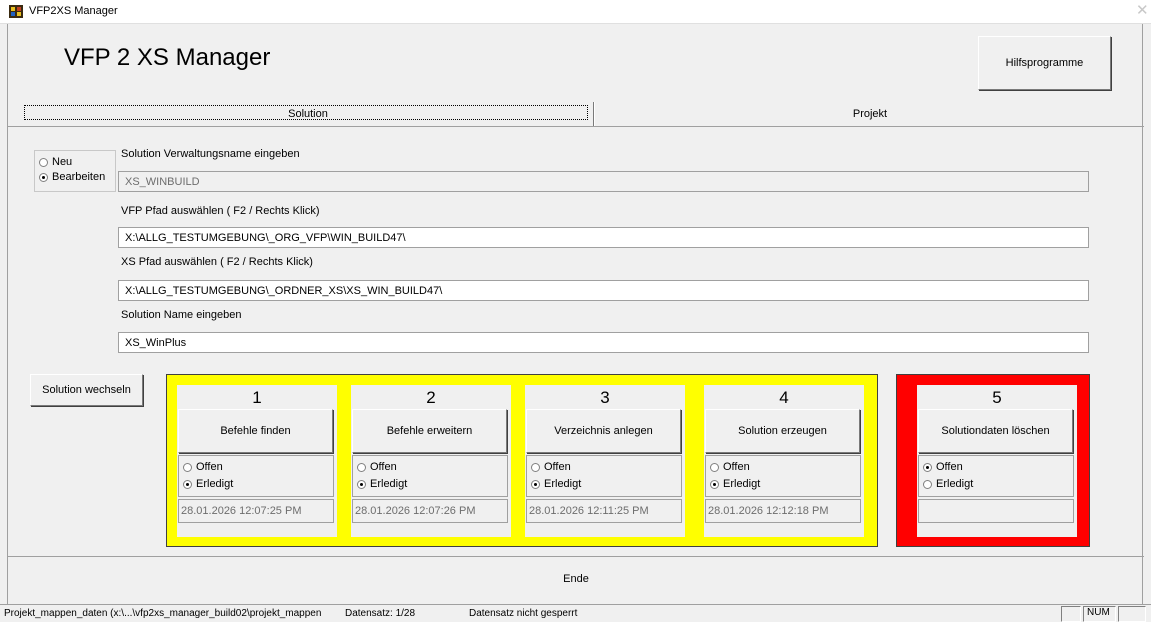  Describe the element at coordinates (217, 262) in the screenshot. I see `xs-path-label: XS Pfad auswählen ( F2 / Rechts Klick)` at that location.